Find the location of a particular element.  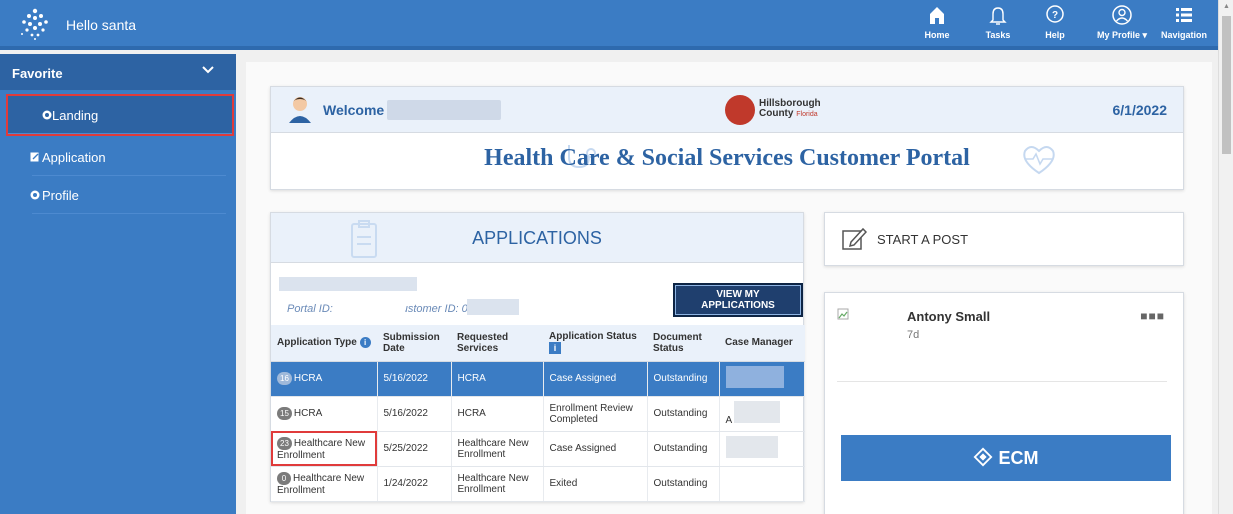

help-icon: ? is located at coordinates (1055, 16).